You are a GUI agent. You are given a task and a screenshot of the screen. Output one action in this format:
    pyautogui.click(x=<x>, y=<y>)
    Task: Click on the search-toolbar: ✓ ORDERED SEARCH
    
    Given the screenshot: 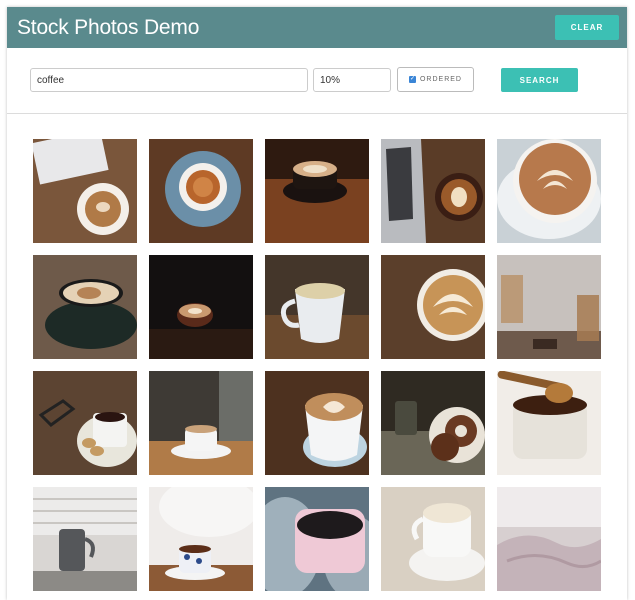 What is the action you would take?
    pyautogui.click(x=317, y=81)
    